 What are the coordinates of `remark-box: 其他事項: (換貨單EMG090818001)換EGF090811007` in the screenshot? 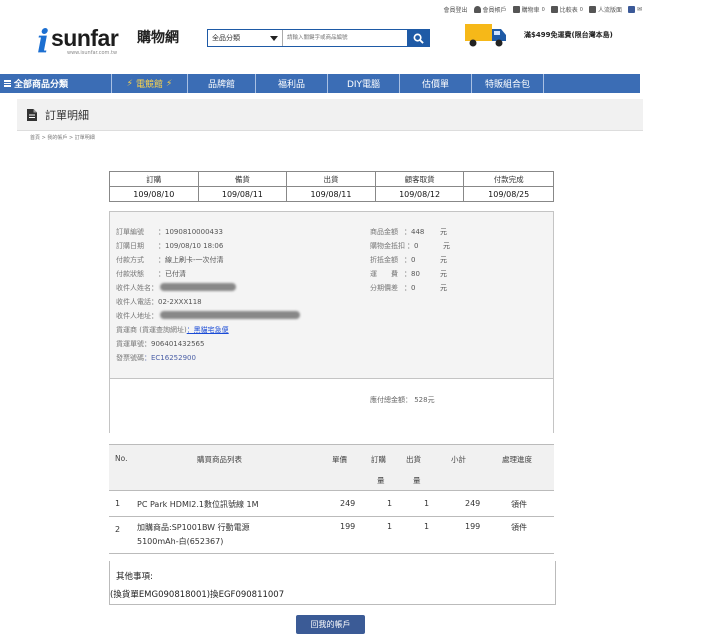 It's located at (332, 583).